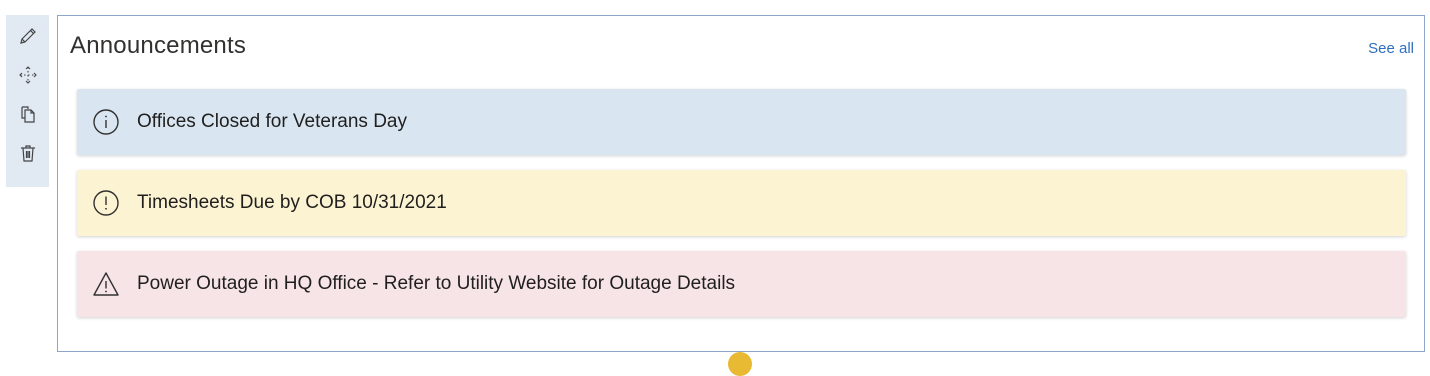 This screenshot has width=1430, height=376. I want to click on warning-triangle-icon, so click(106, 284).